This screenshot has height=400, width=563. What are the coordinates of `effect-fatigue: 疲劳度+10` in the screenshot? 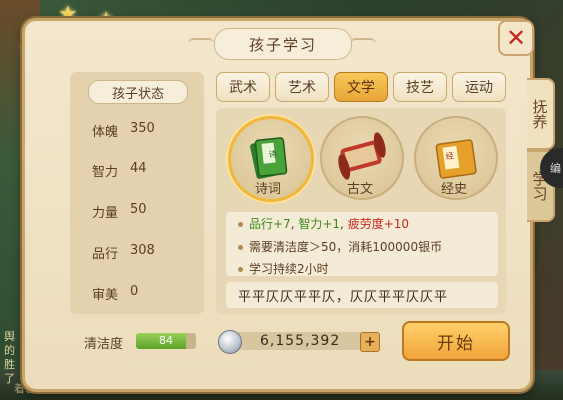 It's located at (378, 224).